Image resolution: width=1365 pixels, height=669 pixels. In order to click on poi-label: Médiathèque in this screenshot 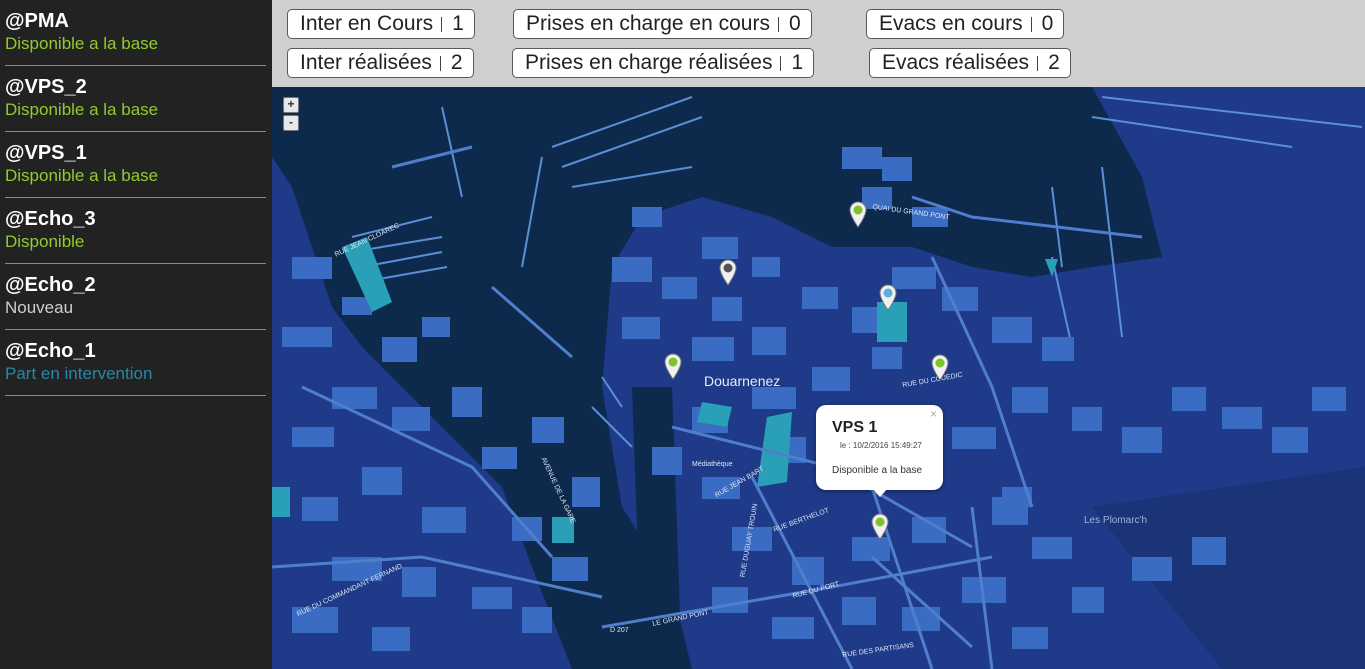, I will do `click(712, 464)`.